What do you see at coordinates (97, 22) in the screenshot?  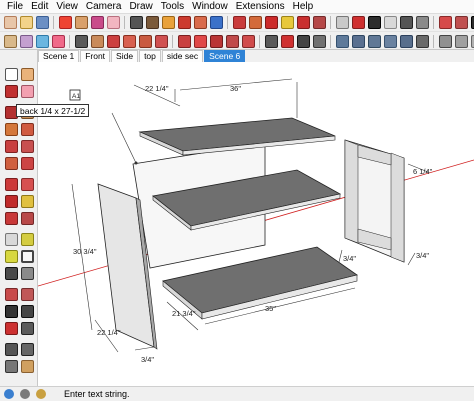 I see `paint-bucket-icon` at bounding box center [97, 22].